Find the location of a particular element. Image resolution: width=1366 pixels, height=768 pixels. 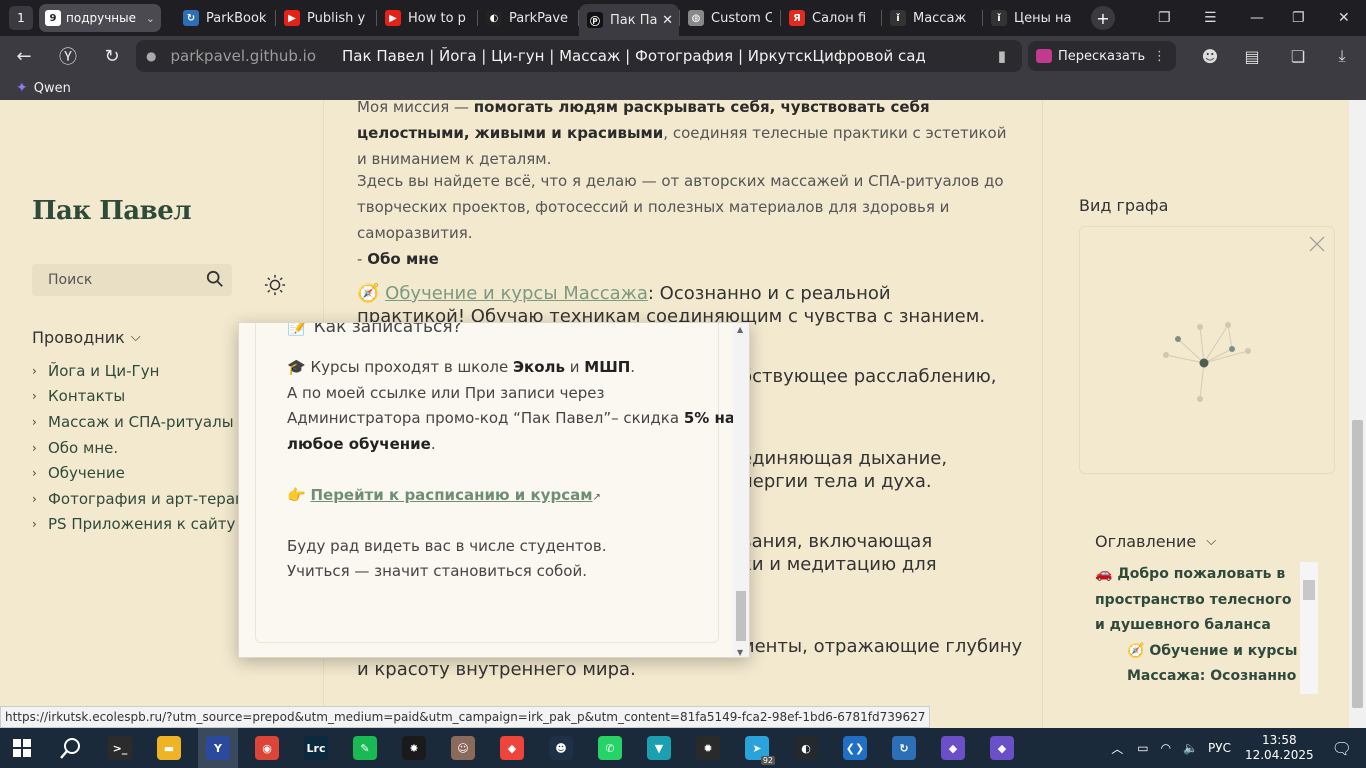

taskbar-app-explorer: ▬ is located at coordinates (169, 748).